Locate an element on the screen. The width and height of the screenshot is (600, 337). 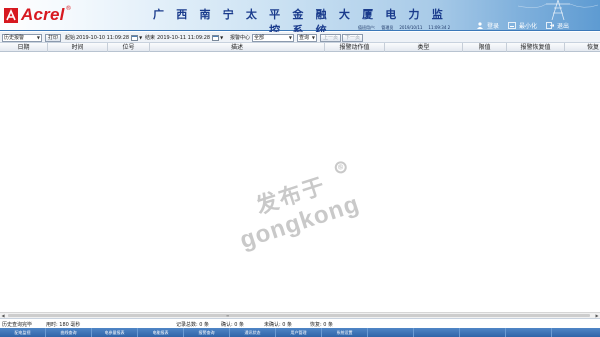
power-tower-decoration is located at coordinates (558, 10).